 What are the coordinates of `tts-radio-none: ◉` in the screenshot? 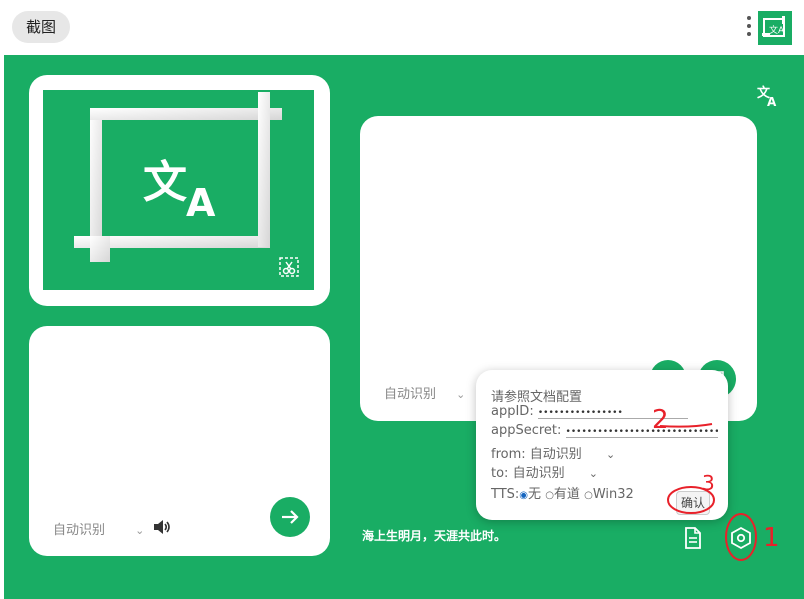 It's located at (523, 495).